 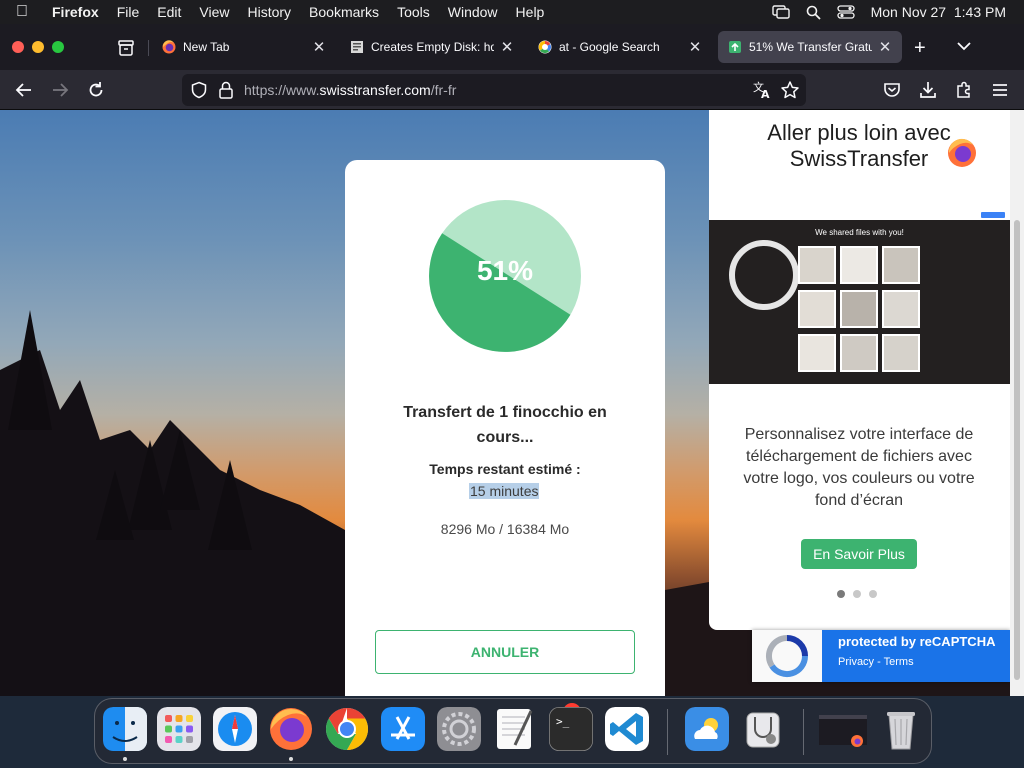 What do you see at coordinates (917, 641) in the screenshot?
I see `recaptcha-protected-text: protected by reCAPTCHA` at bounding box center [917, 641].